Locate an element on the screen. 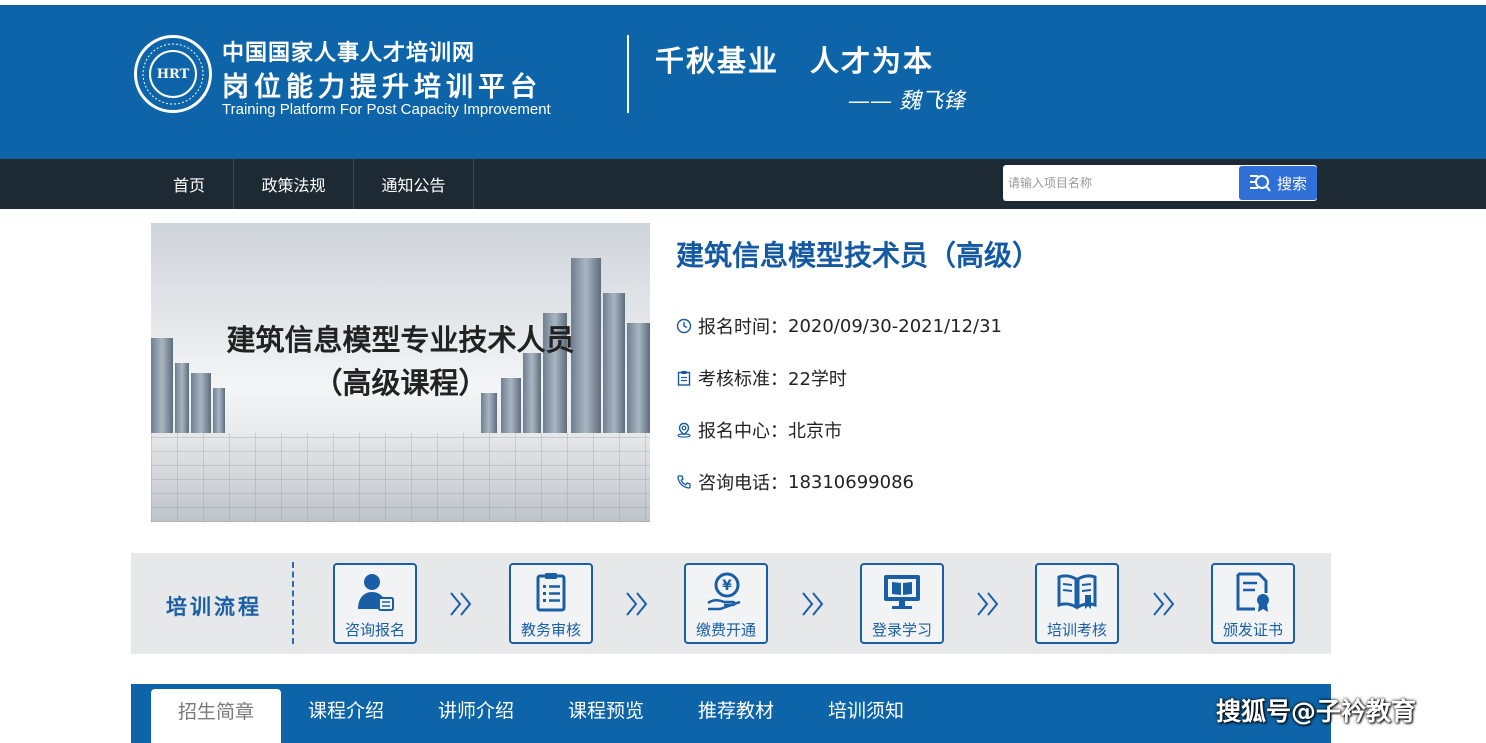  step-label: 颁发证书 is located at coordinates (1252, 630).